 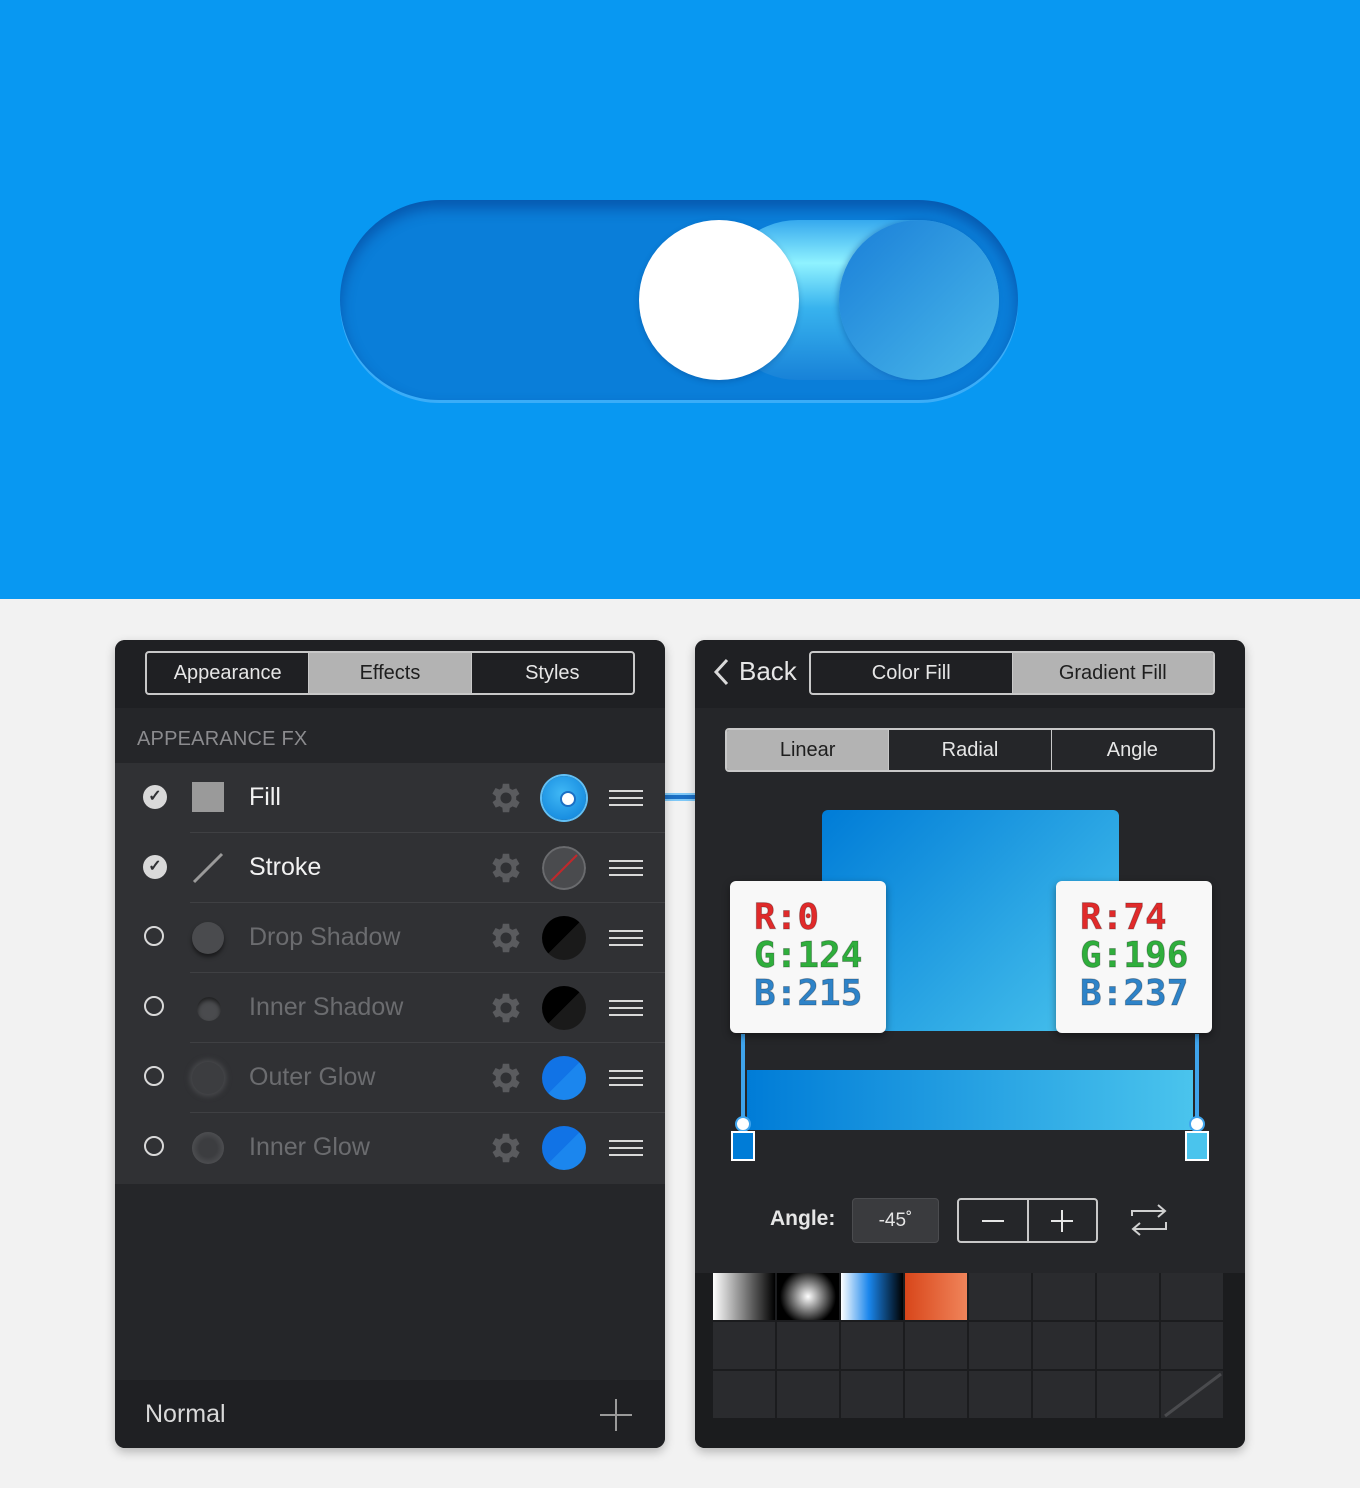 I want to click on fx-row-inner-glow: Inner Glow, so click(x=390, y=1148).